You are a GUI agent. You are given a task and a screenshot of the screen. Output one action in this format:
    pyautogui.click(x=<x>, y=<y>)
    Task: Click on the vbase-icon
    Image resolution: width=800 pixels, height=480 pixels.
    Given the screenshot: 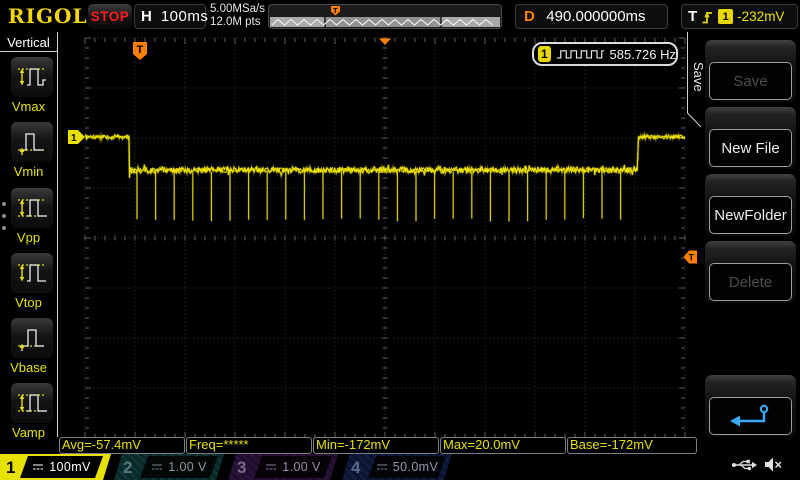 What is the action you would take?
    pyautogui.click(x=32, y=340)
    